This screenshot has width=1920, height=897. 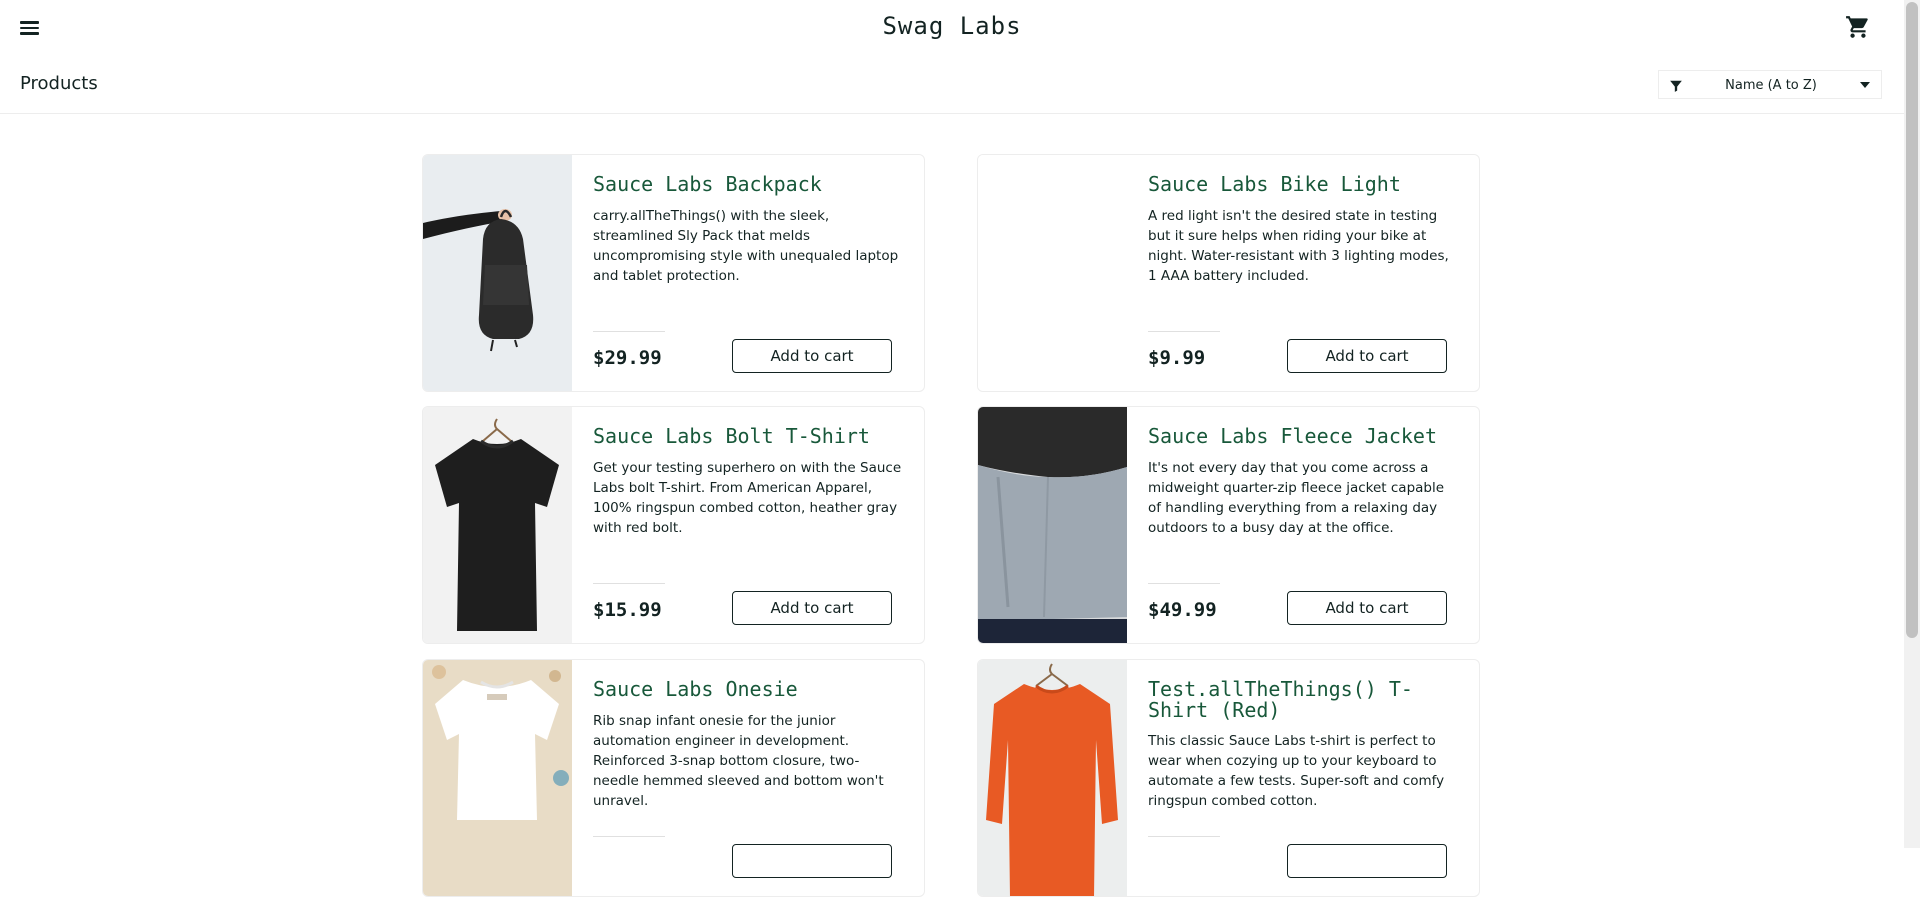 I want to click on product-price: $15.99, so click(x=627, y=610).